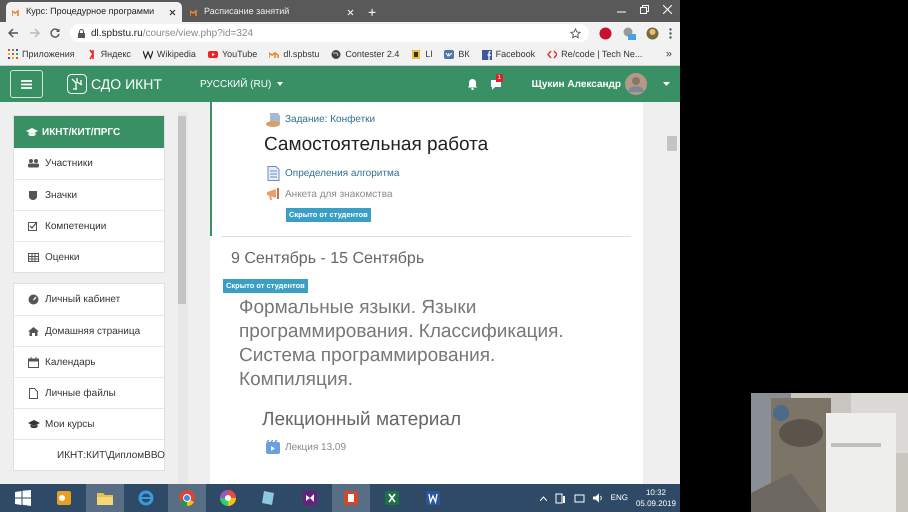 This screenshot has width=908, height=512. What do you see at coordinates (91, 54) in the screenshot?
I see `yandex-icon` at bounding box center [91, 54].